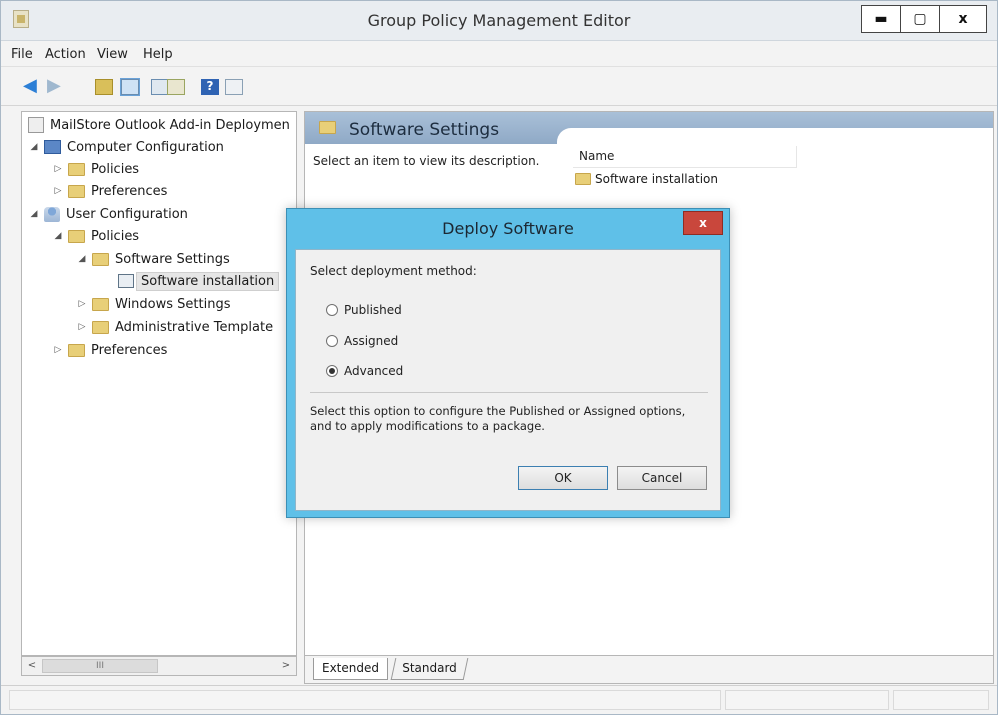  Describe the element at coordinates (52, 147) in the screenshot. I see `computer-icon` at that location.